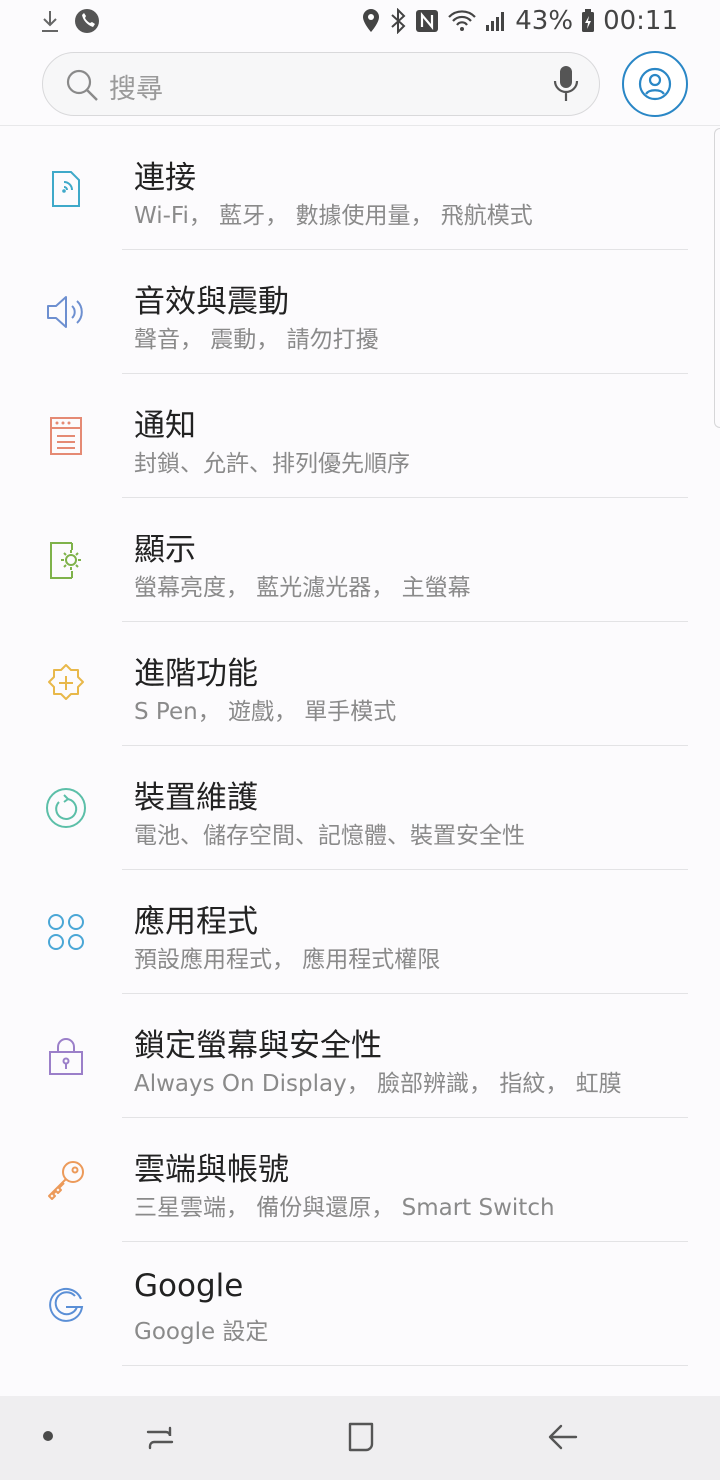  What do you see at coordinates (196, 674) in the screenshot?
I see `item-title: 進階功能` at bounding box center [196, 674].